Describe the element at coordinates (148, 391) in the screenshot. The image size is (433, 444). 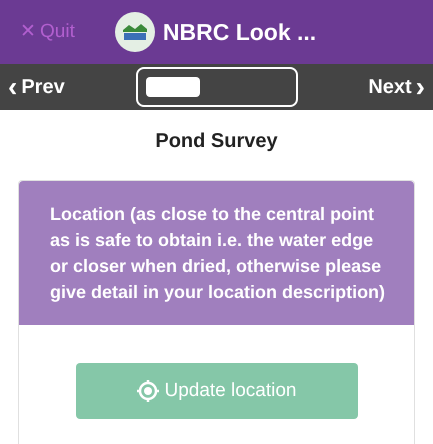
I see `target-icon` at that location.